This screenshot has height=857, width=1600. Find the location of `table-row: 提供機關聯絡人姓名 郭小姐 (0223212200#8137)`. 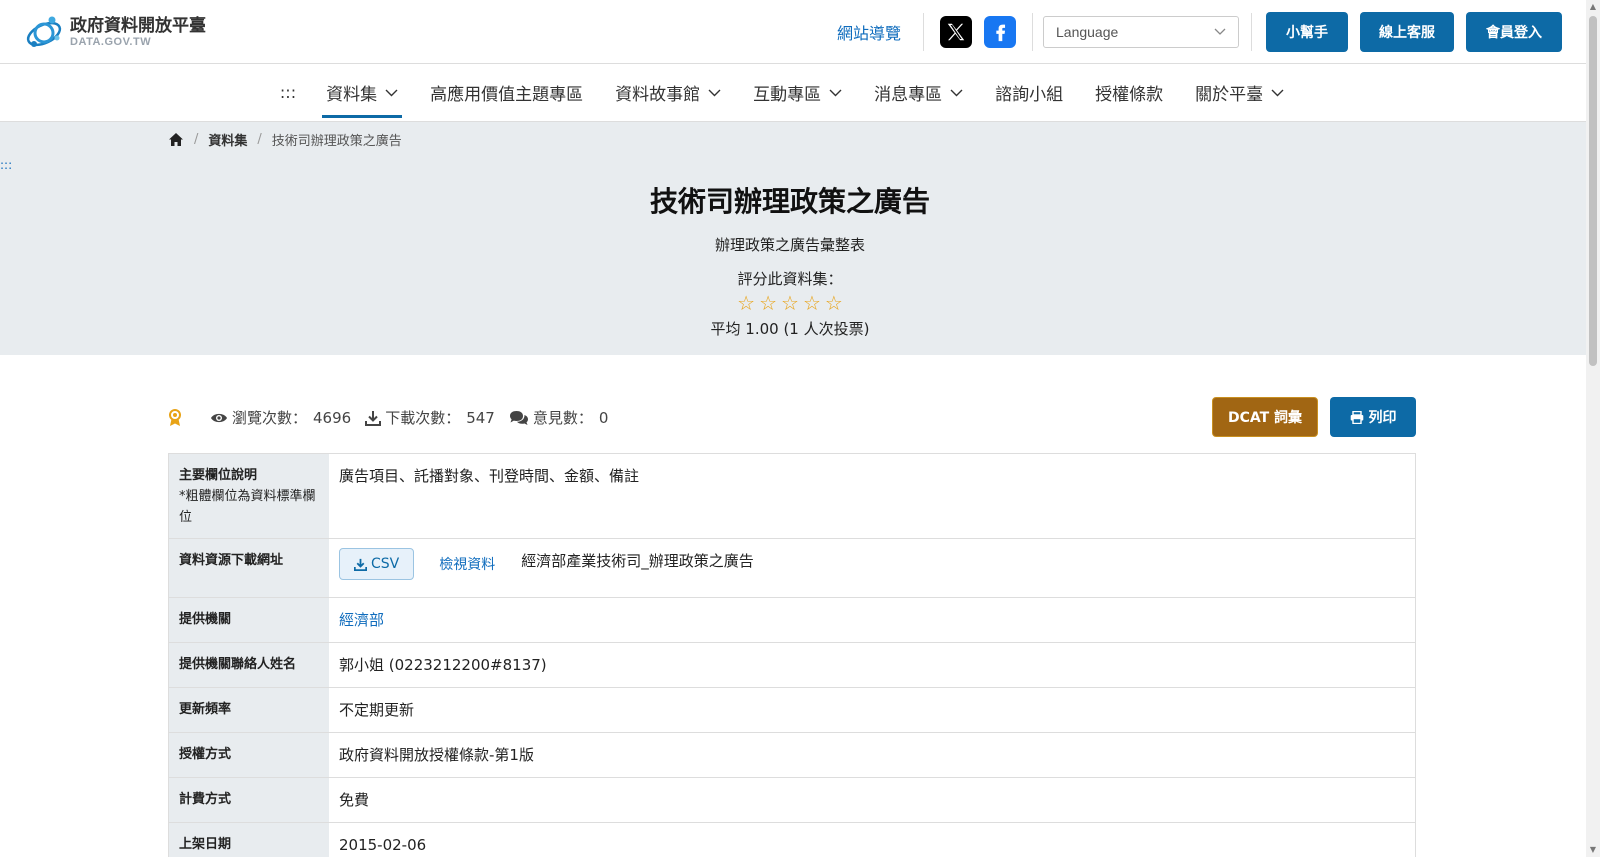

table-row: 提供機關聯絡人姓名 郭小姐 (0223212200#8137) is located at coordinates (792, 665).